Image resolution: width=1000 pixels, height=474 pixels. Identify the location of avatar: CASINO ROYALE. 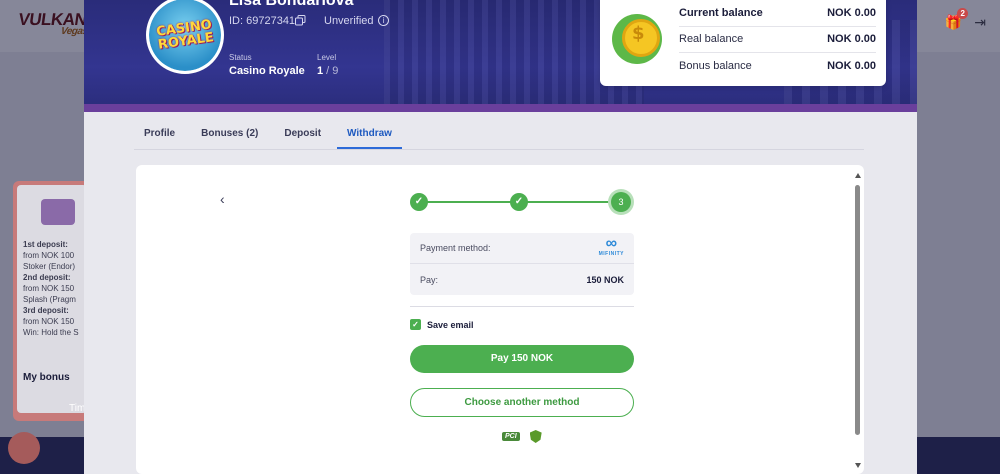
(185, 37).